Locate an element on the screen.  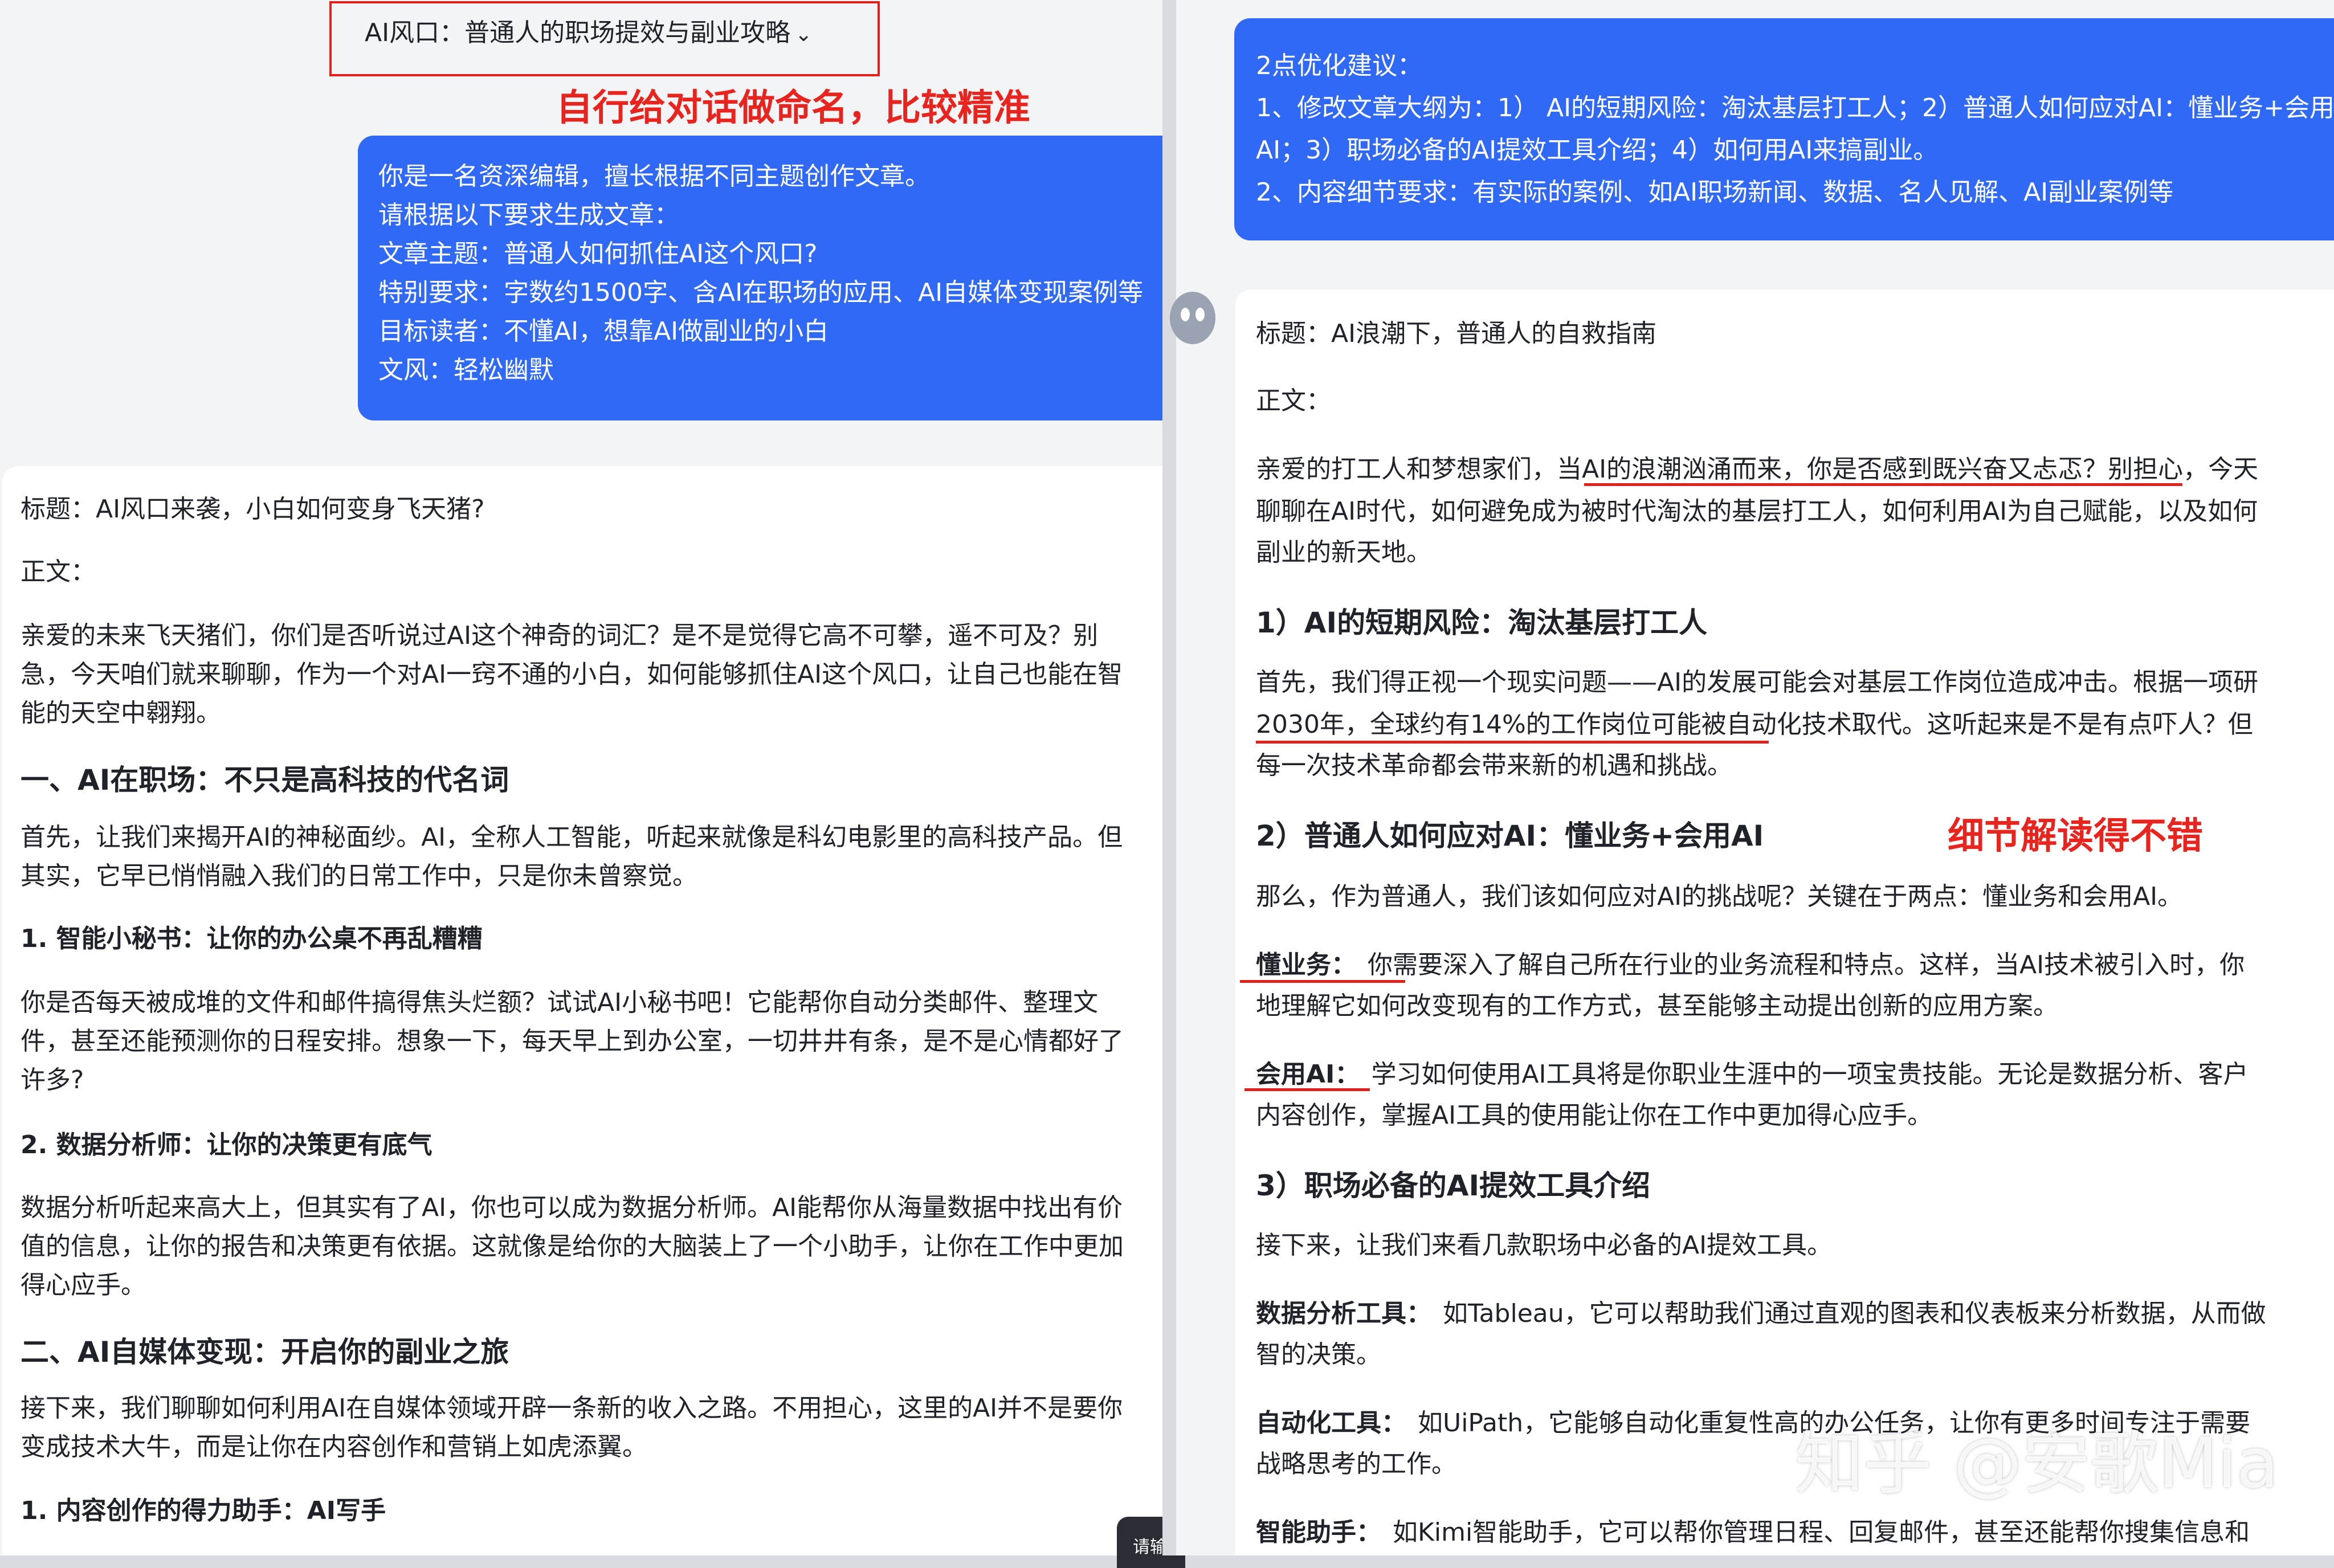
conversation-title: AI风口：普通人的职场提效与副业攻略 is located at coordinates (578, 32).